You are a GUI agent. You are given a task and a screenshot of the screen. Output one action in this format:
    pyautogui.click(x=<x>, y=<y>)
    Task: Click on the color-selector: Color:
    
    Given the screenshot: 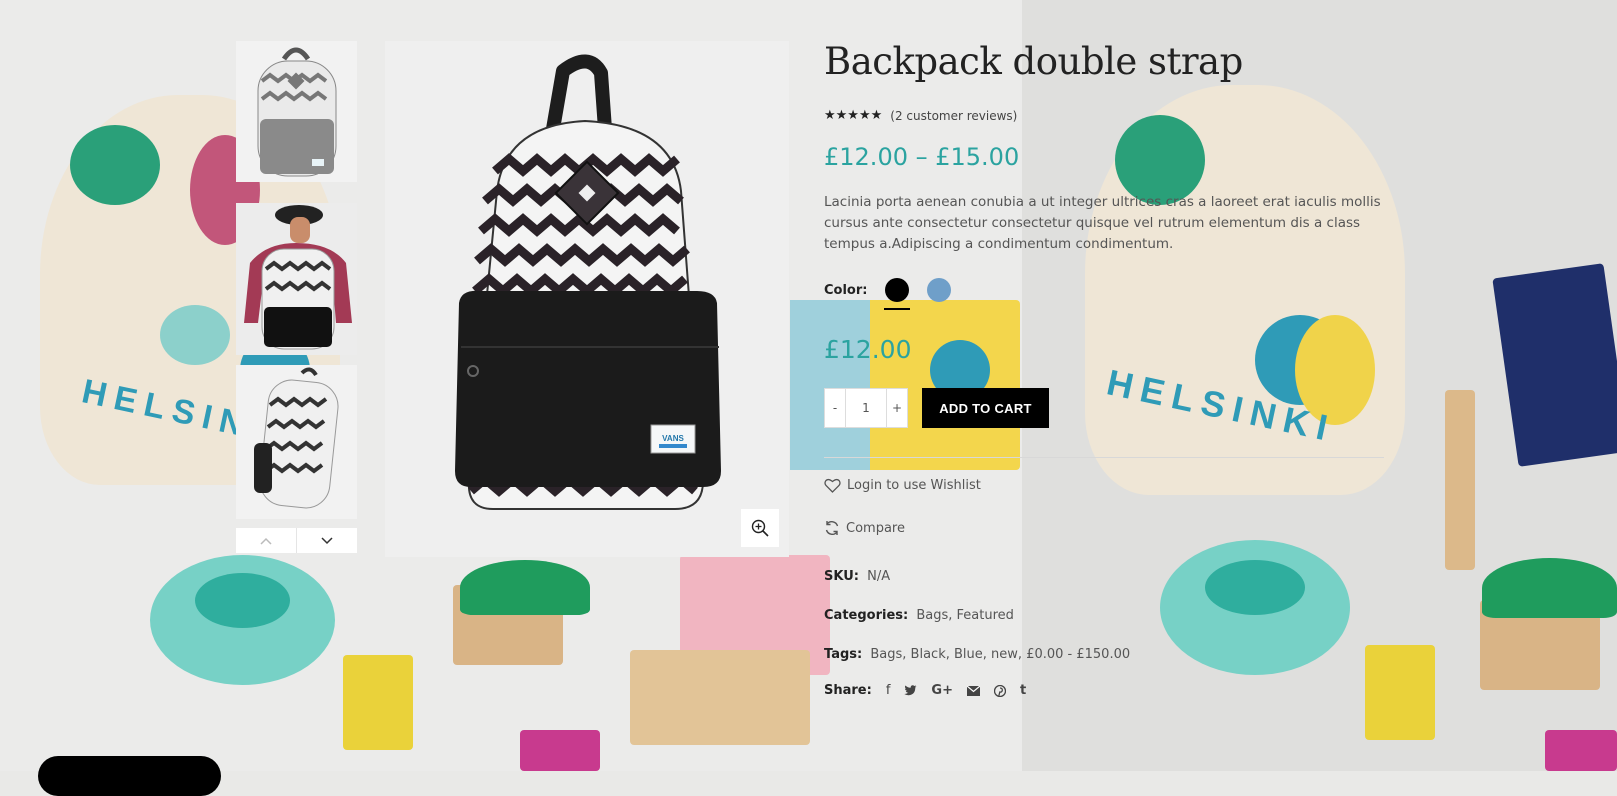 What is the action you would take?
    pyautogui.click(x=896, y=294)
    